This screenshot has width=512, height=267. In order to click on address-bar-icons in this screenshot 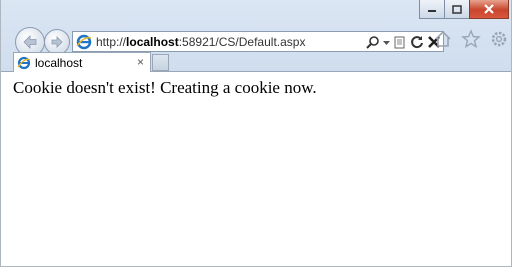, I will do `click(403, 42)`.